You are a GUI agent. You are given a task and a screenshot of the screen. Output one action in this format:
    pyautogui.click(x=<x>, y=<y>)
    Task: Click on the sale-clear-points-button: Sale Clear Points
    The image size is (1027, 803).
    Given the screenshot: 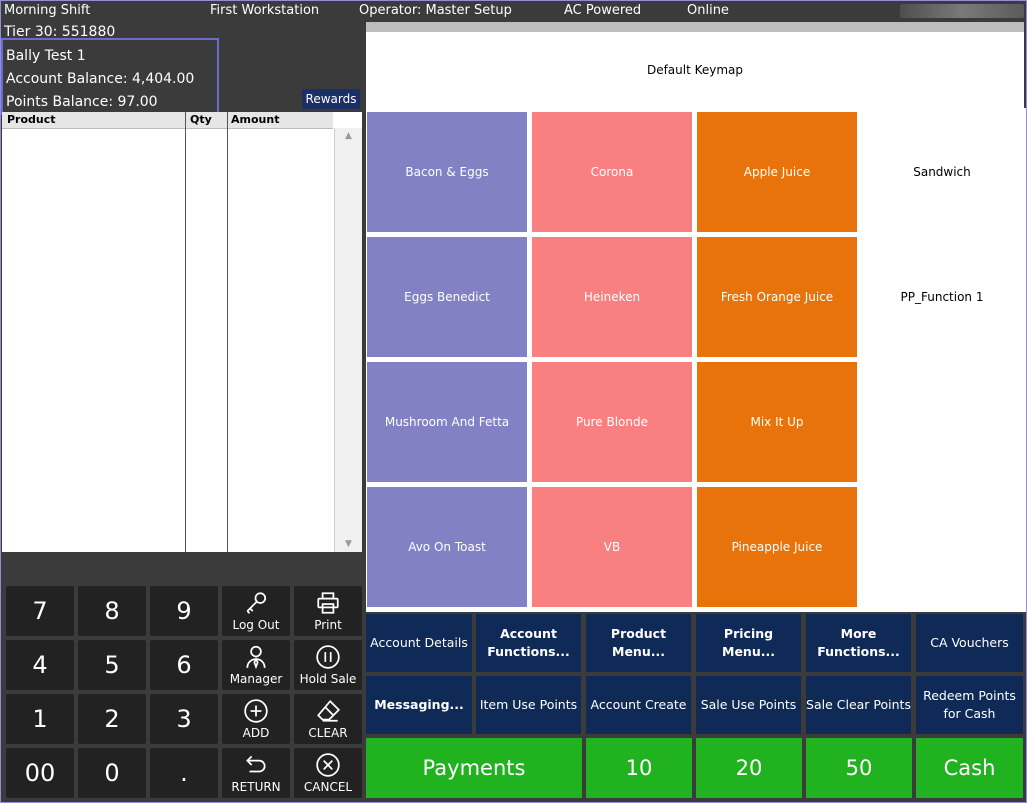 What is the action you would take?
    pyautogui.click(x=858, y=705)
    